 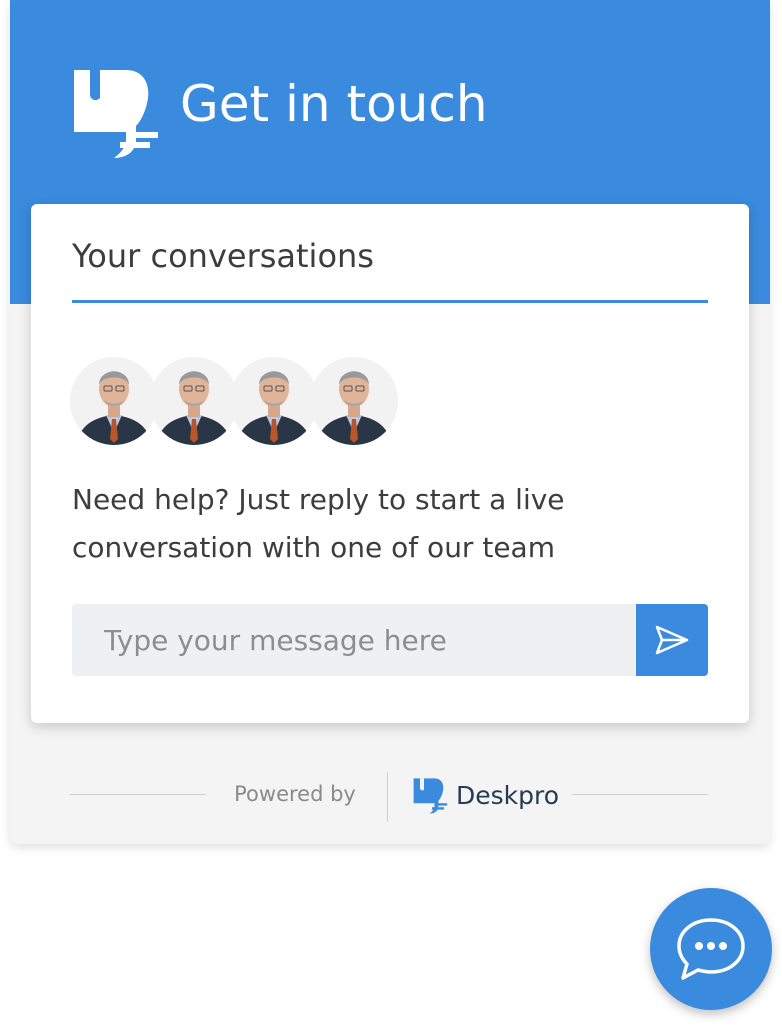 I want to click on message-input, so click(x=354, y=640).